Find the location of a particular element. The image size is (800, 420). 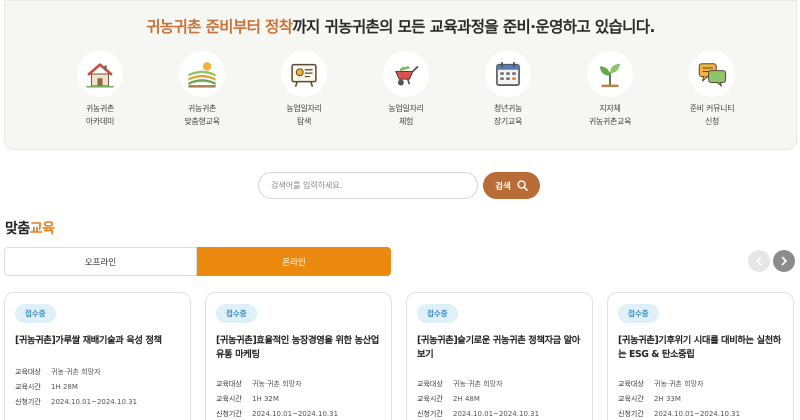

category-custom-education: 귀농귀촌맞춤형교육 is located at coordinates (202, 89).